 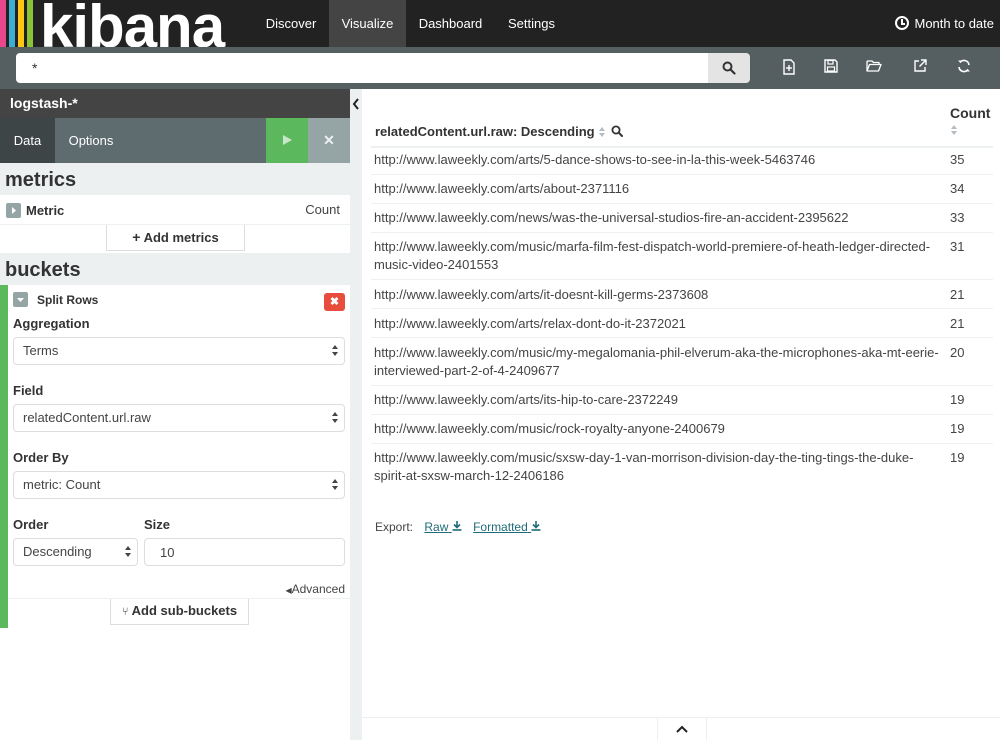 I want to click on download-icon, so click(x=536, y=526).